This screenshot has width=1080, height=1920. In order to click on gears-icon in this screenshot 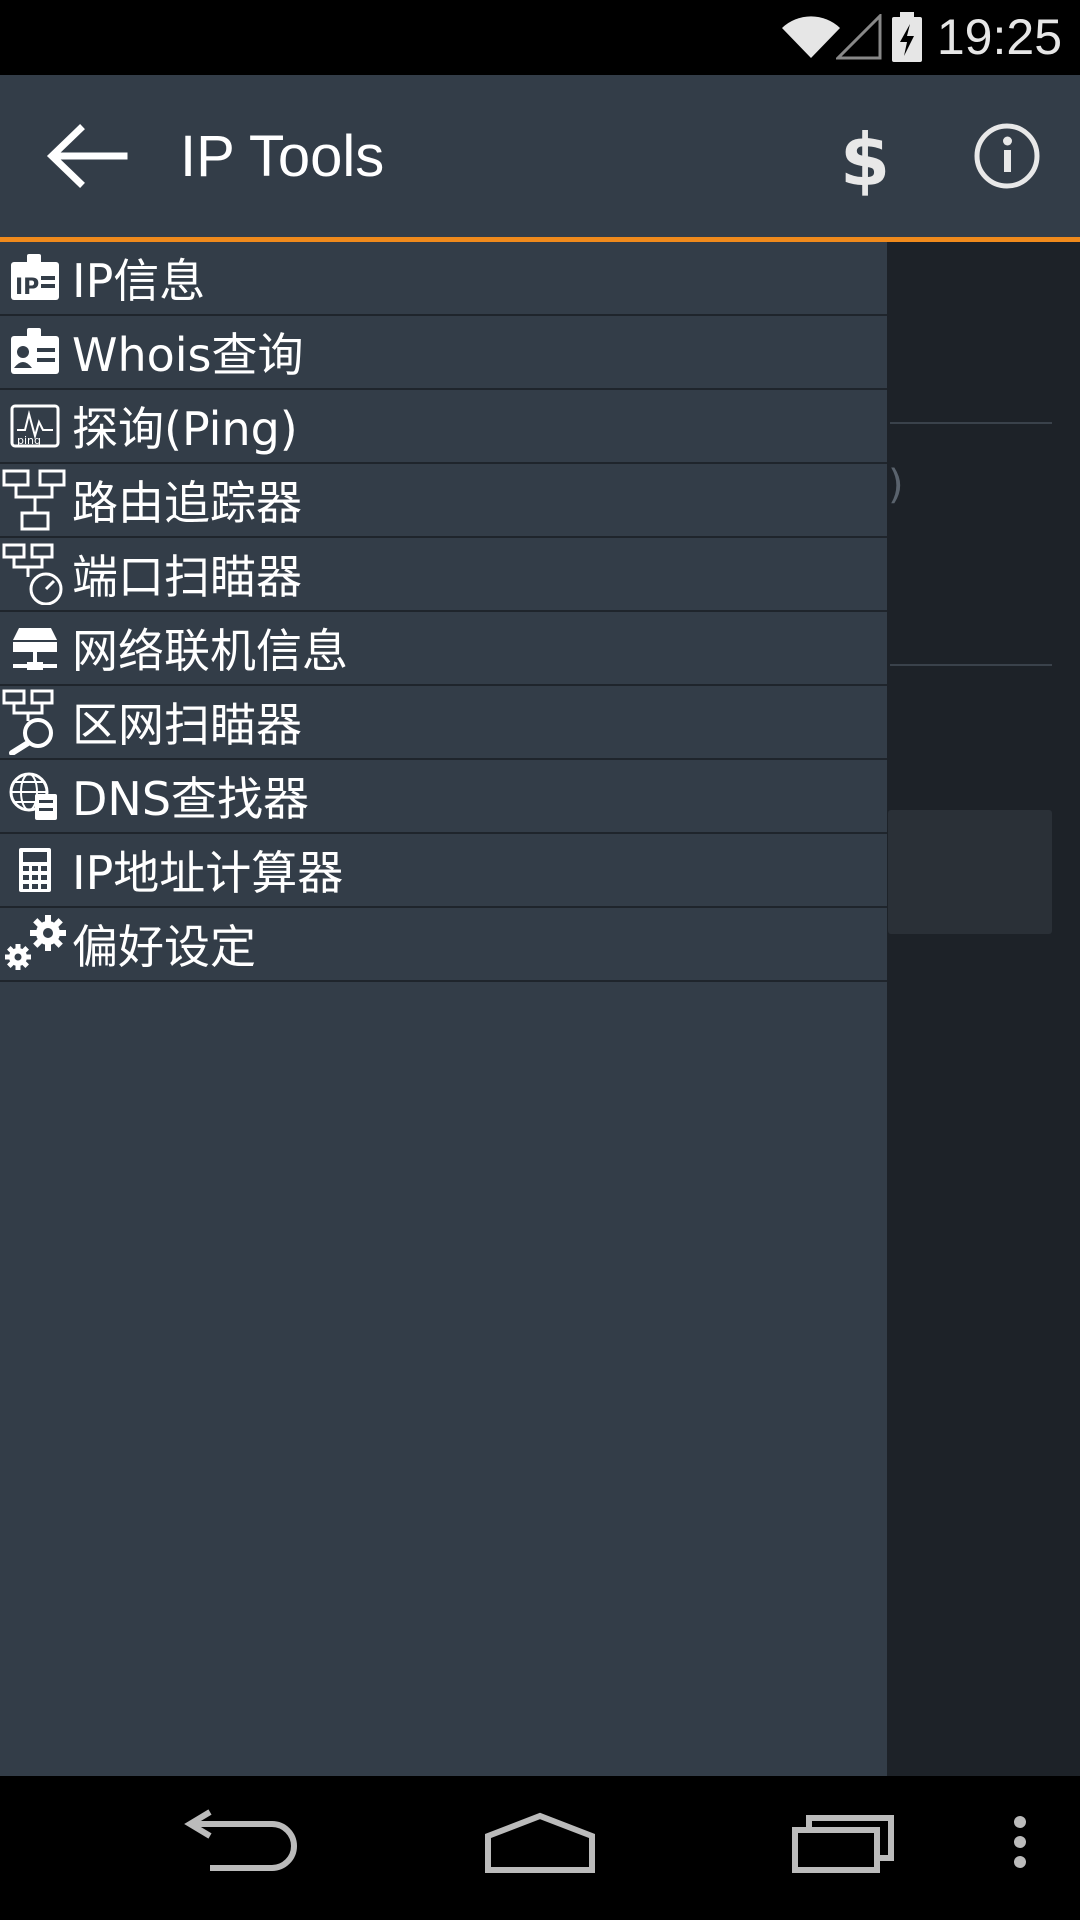, I will do `click(35, 944)`.